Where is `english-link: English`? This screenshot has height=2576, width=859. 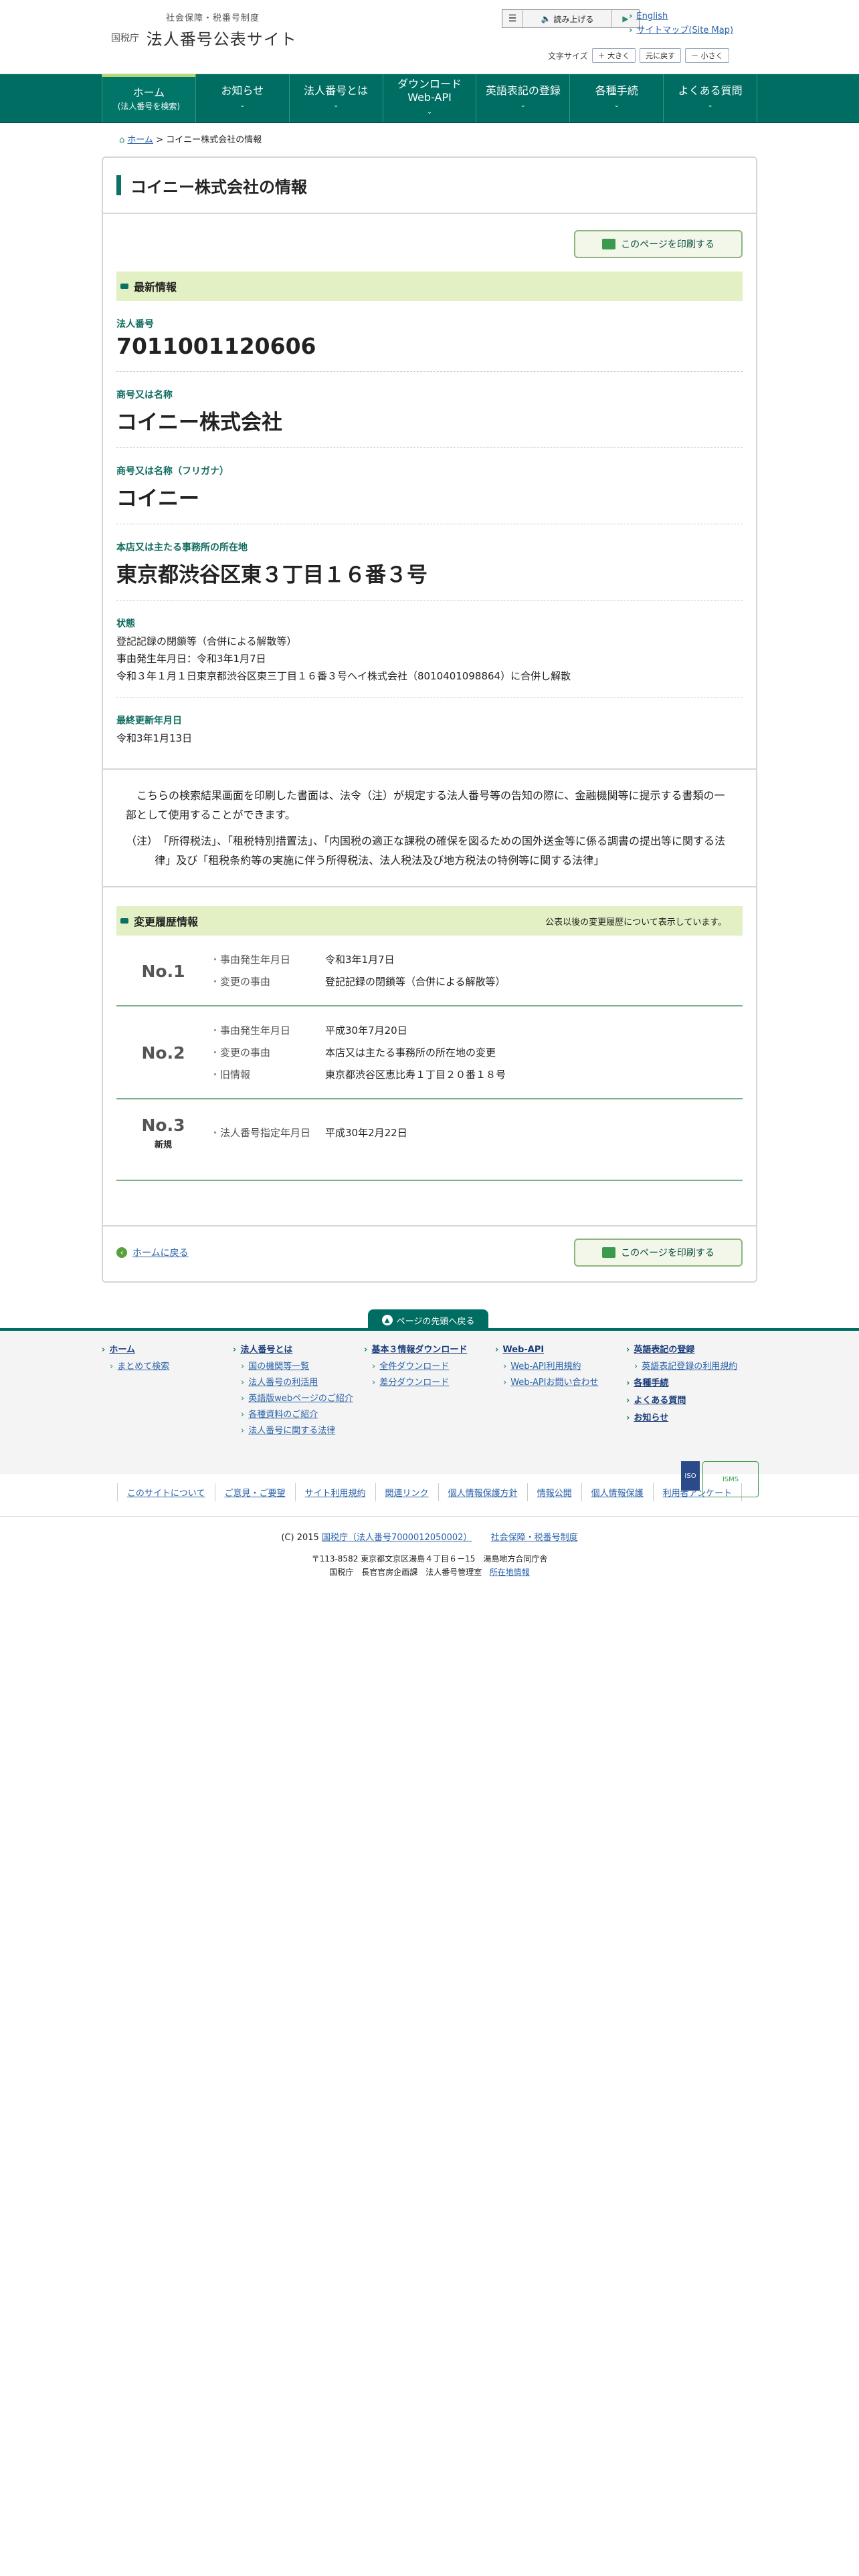
english-link: English is located at coordinates (652, 16).